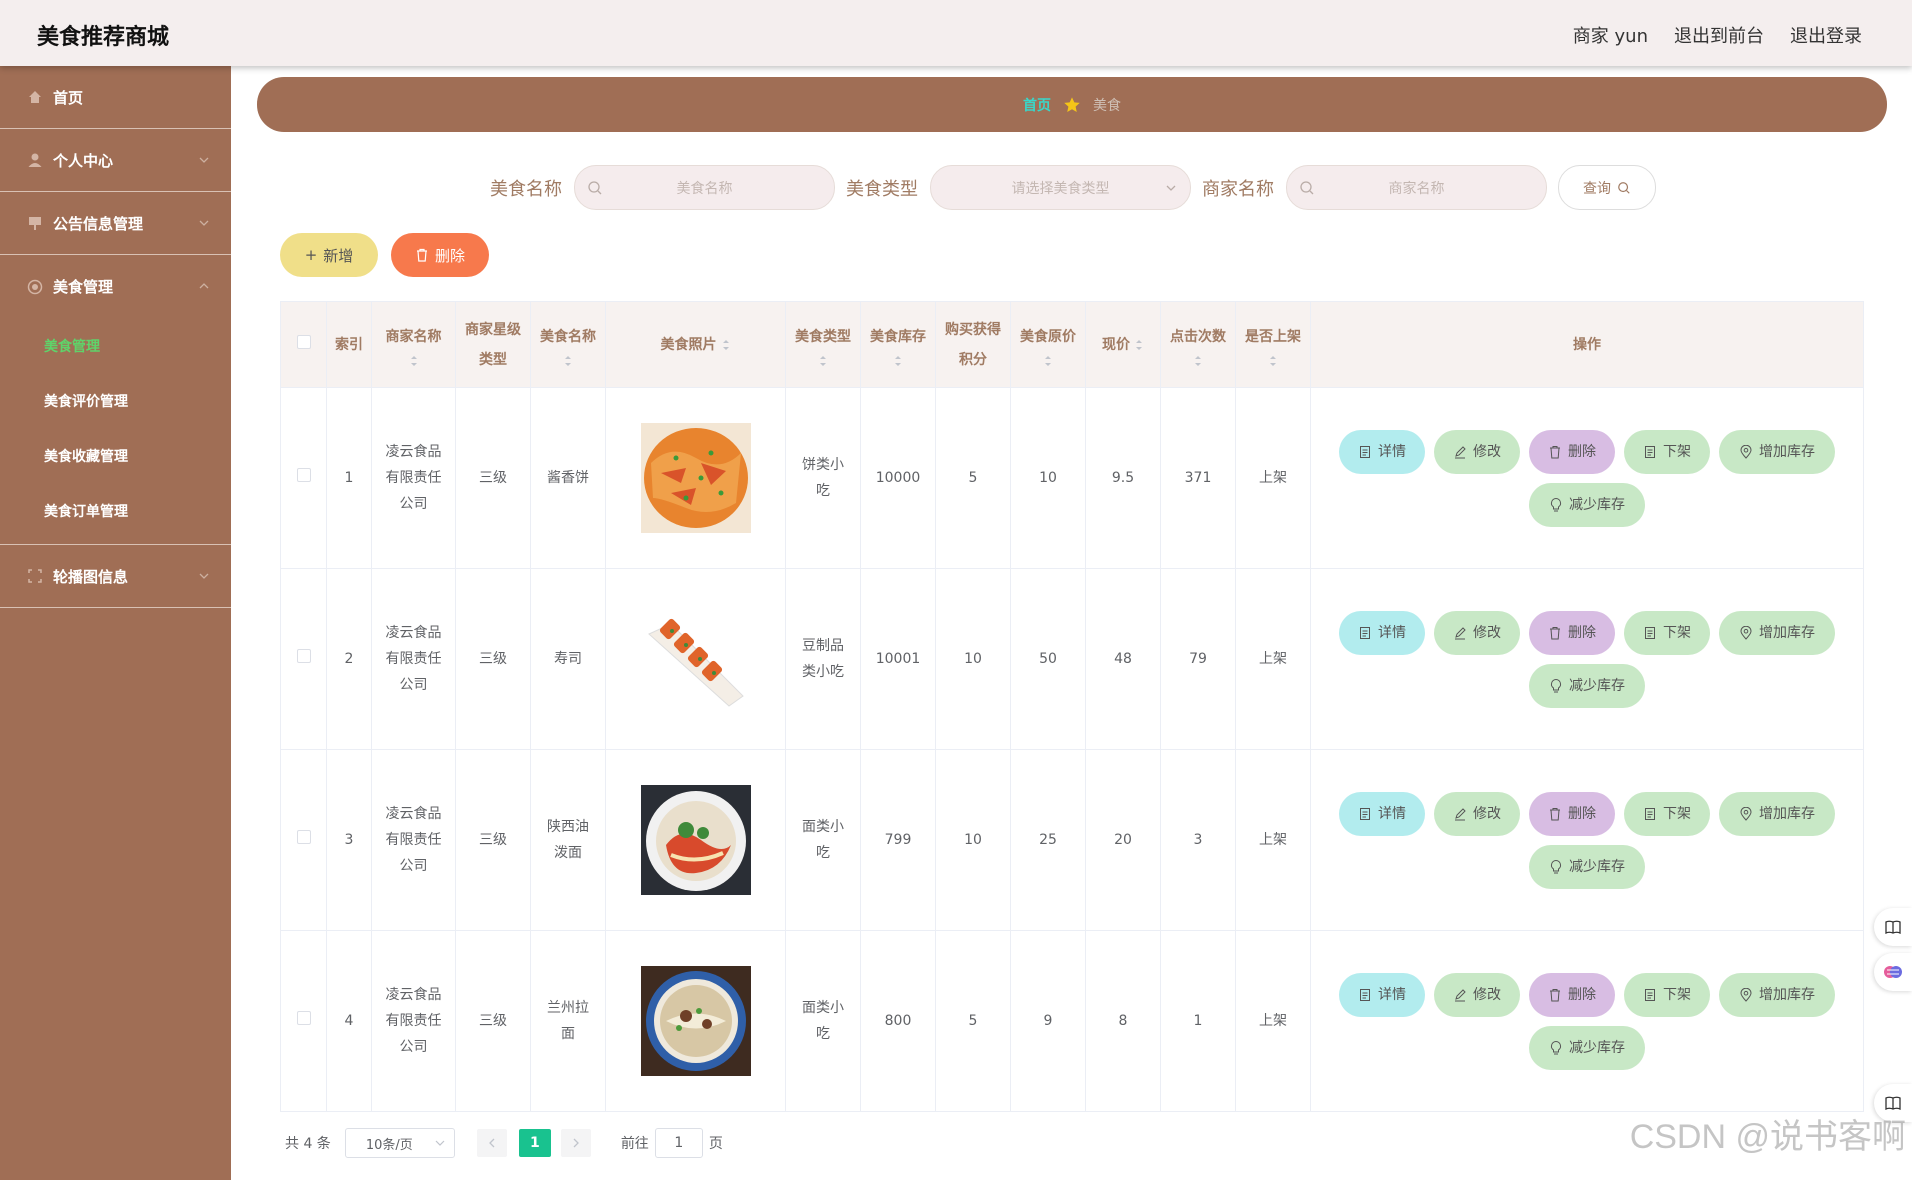  What do you see at coordinates (678, 1143) in the screenshot?
I see `goto-page-input: 1` at bounding box center [678, 1143].